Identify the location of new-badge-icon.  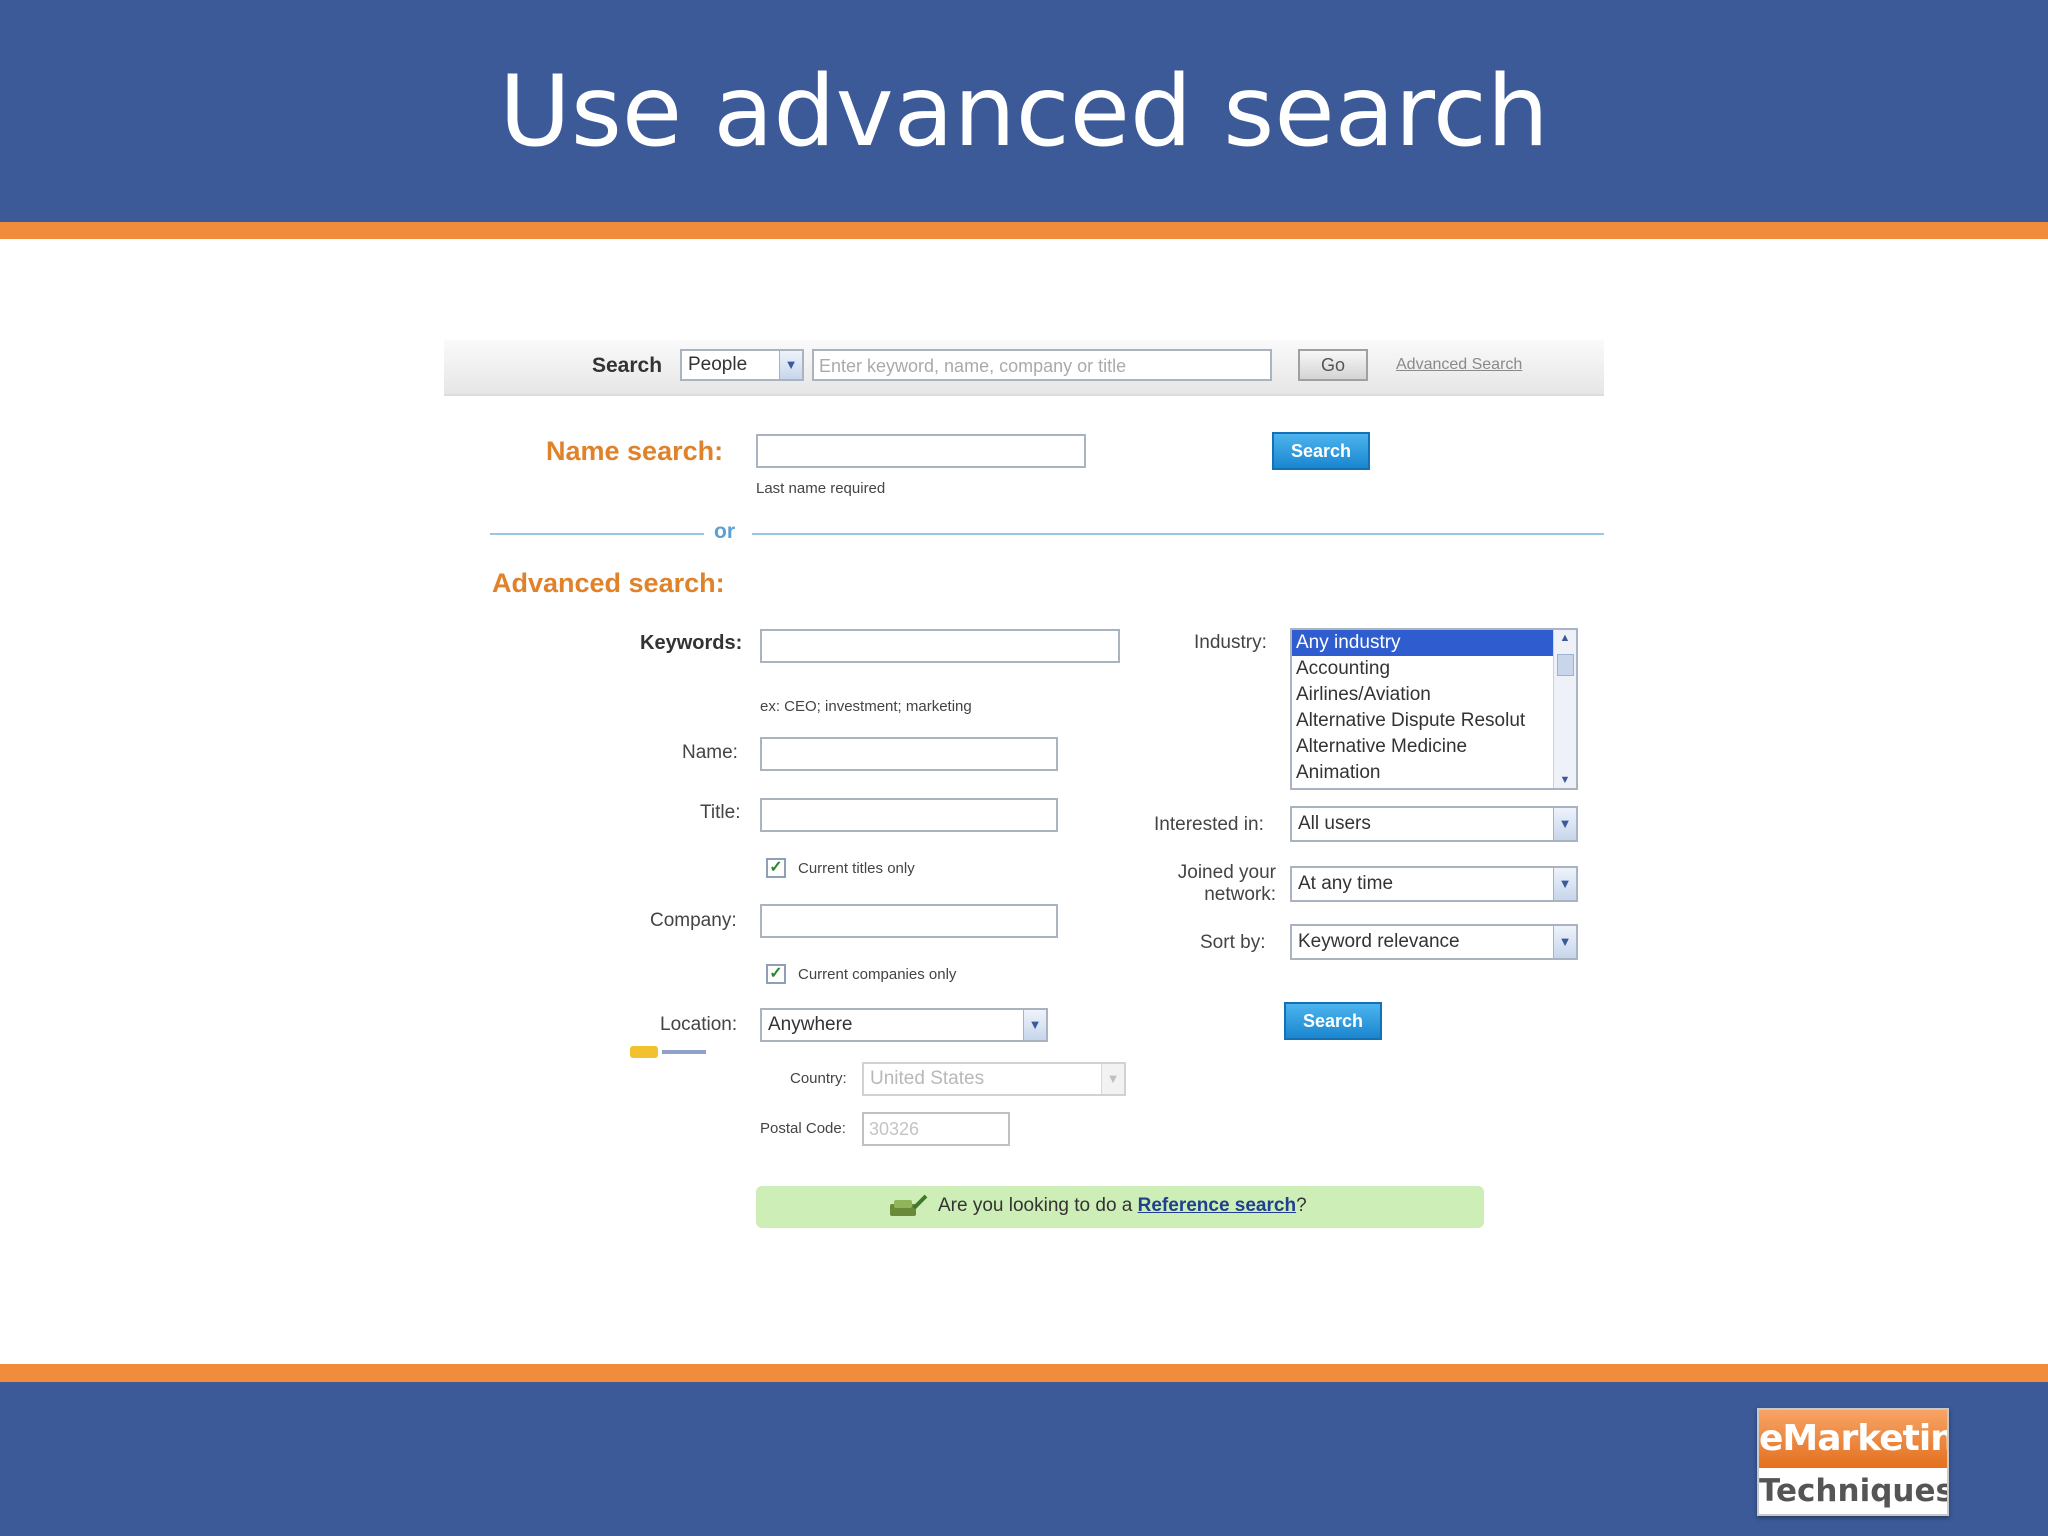
(644, 1052).